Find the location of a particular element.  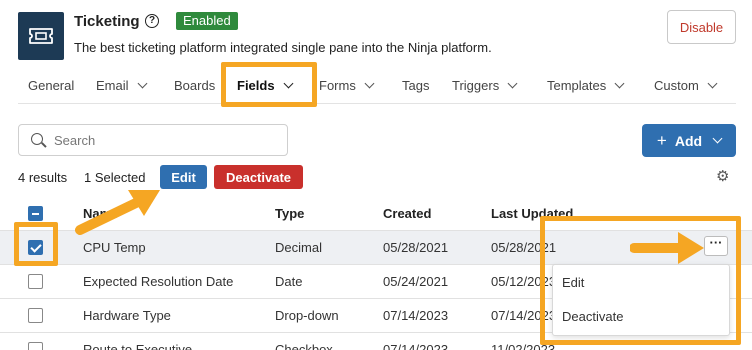

row-actions-button: ··· is located at coordinates (716, 246).